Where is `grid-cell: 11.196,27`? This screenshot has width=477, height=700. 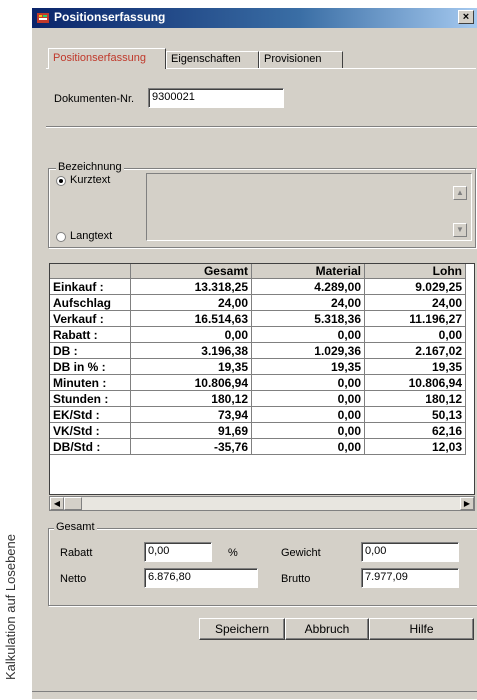 grid-cell: 11.196,27 is located at coordinates (415, 318).